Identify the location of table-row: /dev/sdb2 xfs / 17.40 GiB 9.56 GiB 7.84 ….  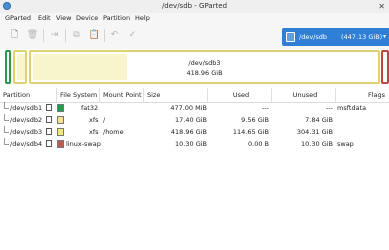
(194, 120).